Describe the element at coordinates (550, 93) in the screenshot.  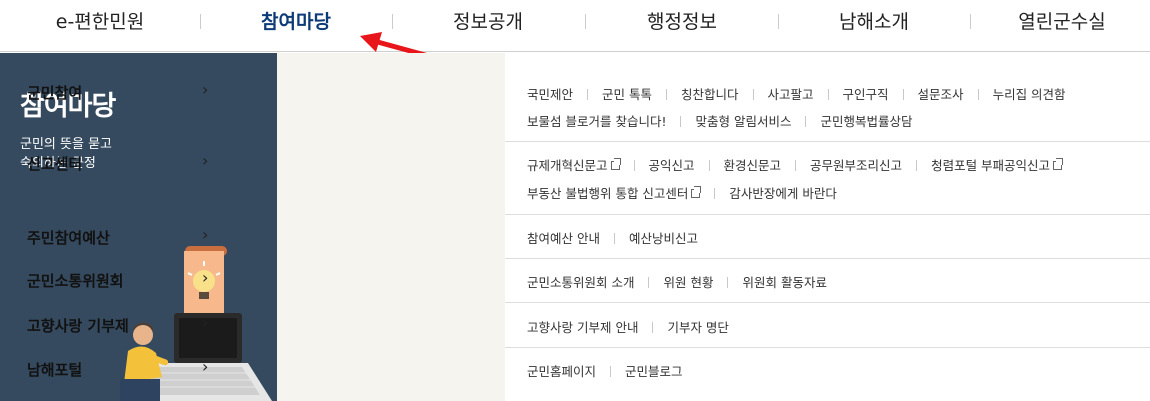
I see `submenu-link: 국민제안` at that location.